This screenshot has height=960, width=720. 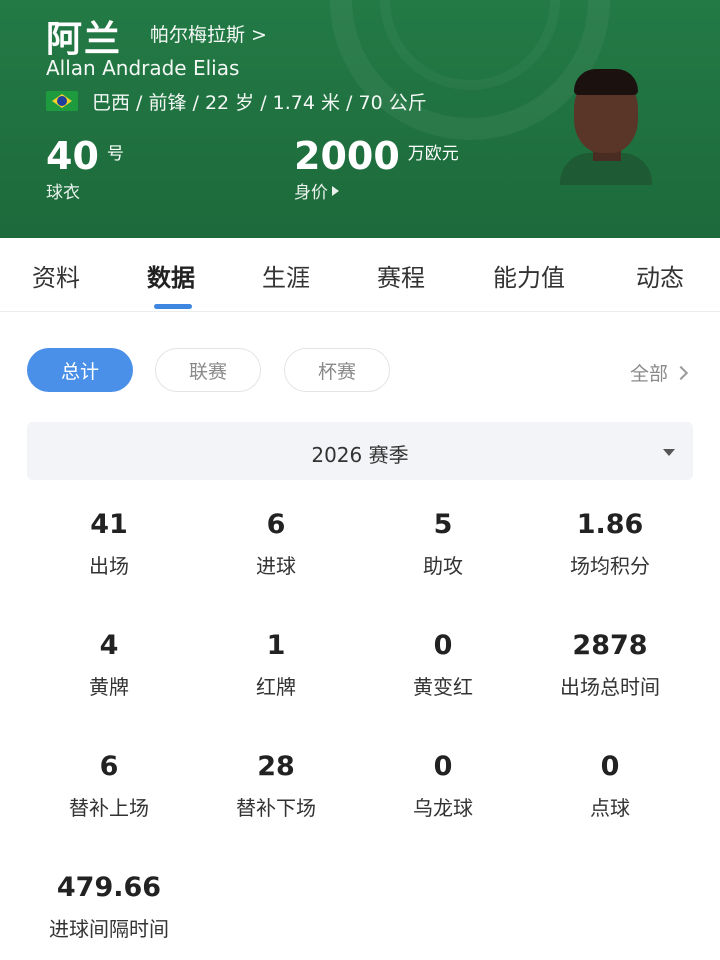 What do you see at coordinates (610, 524) in the screenshot?
I see `stat-value: 1.86` at bounding box center [610, 524].